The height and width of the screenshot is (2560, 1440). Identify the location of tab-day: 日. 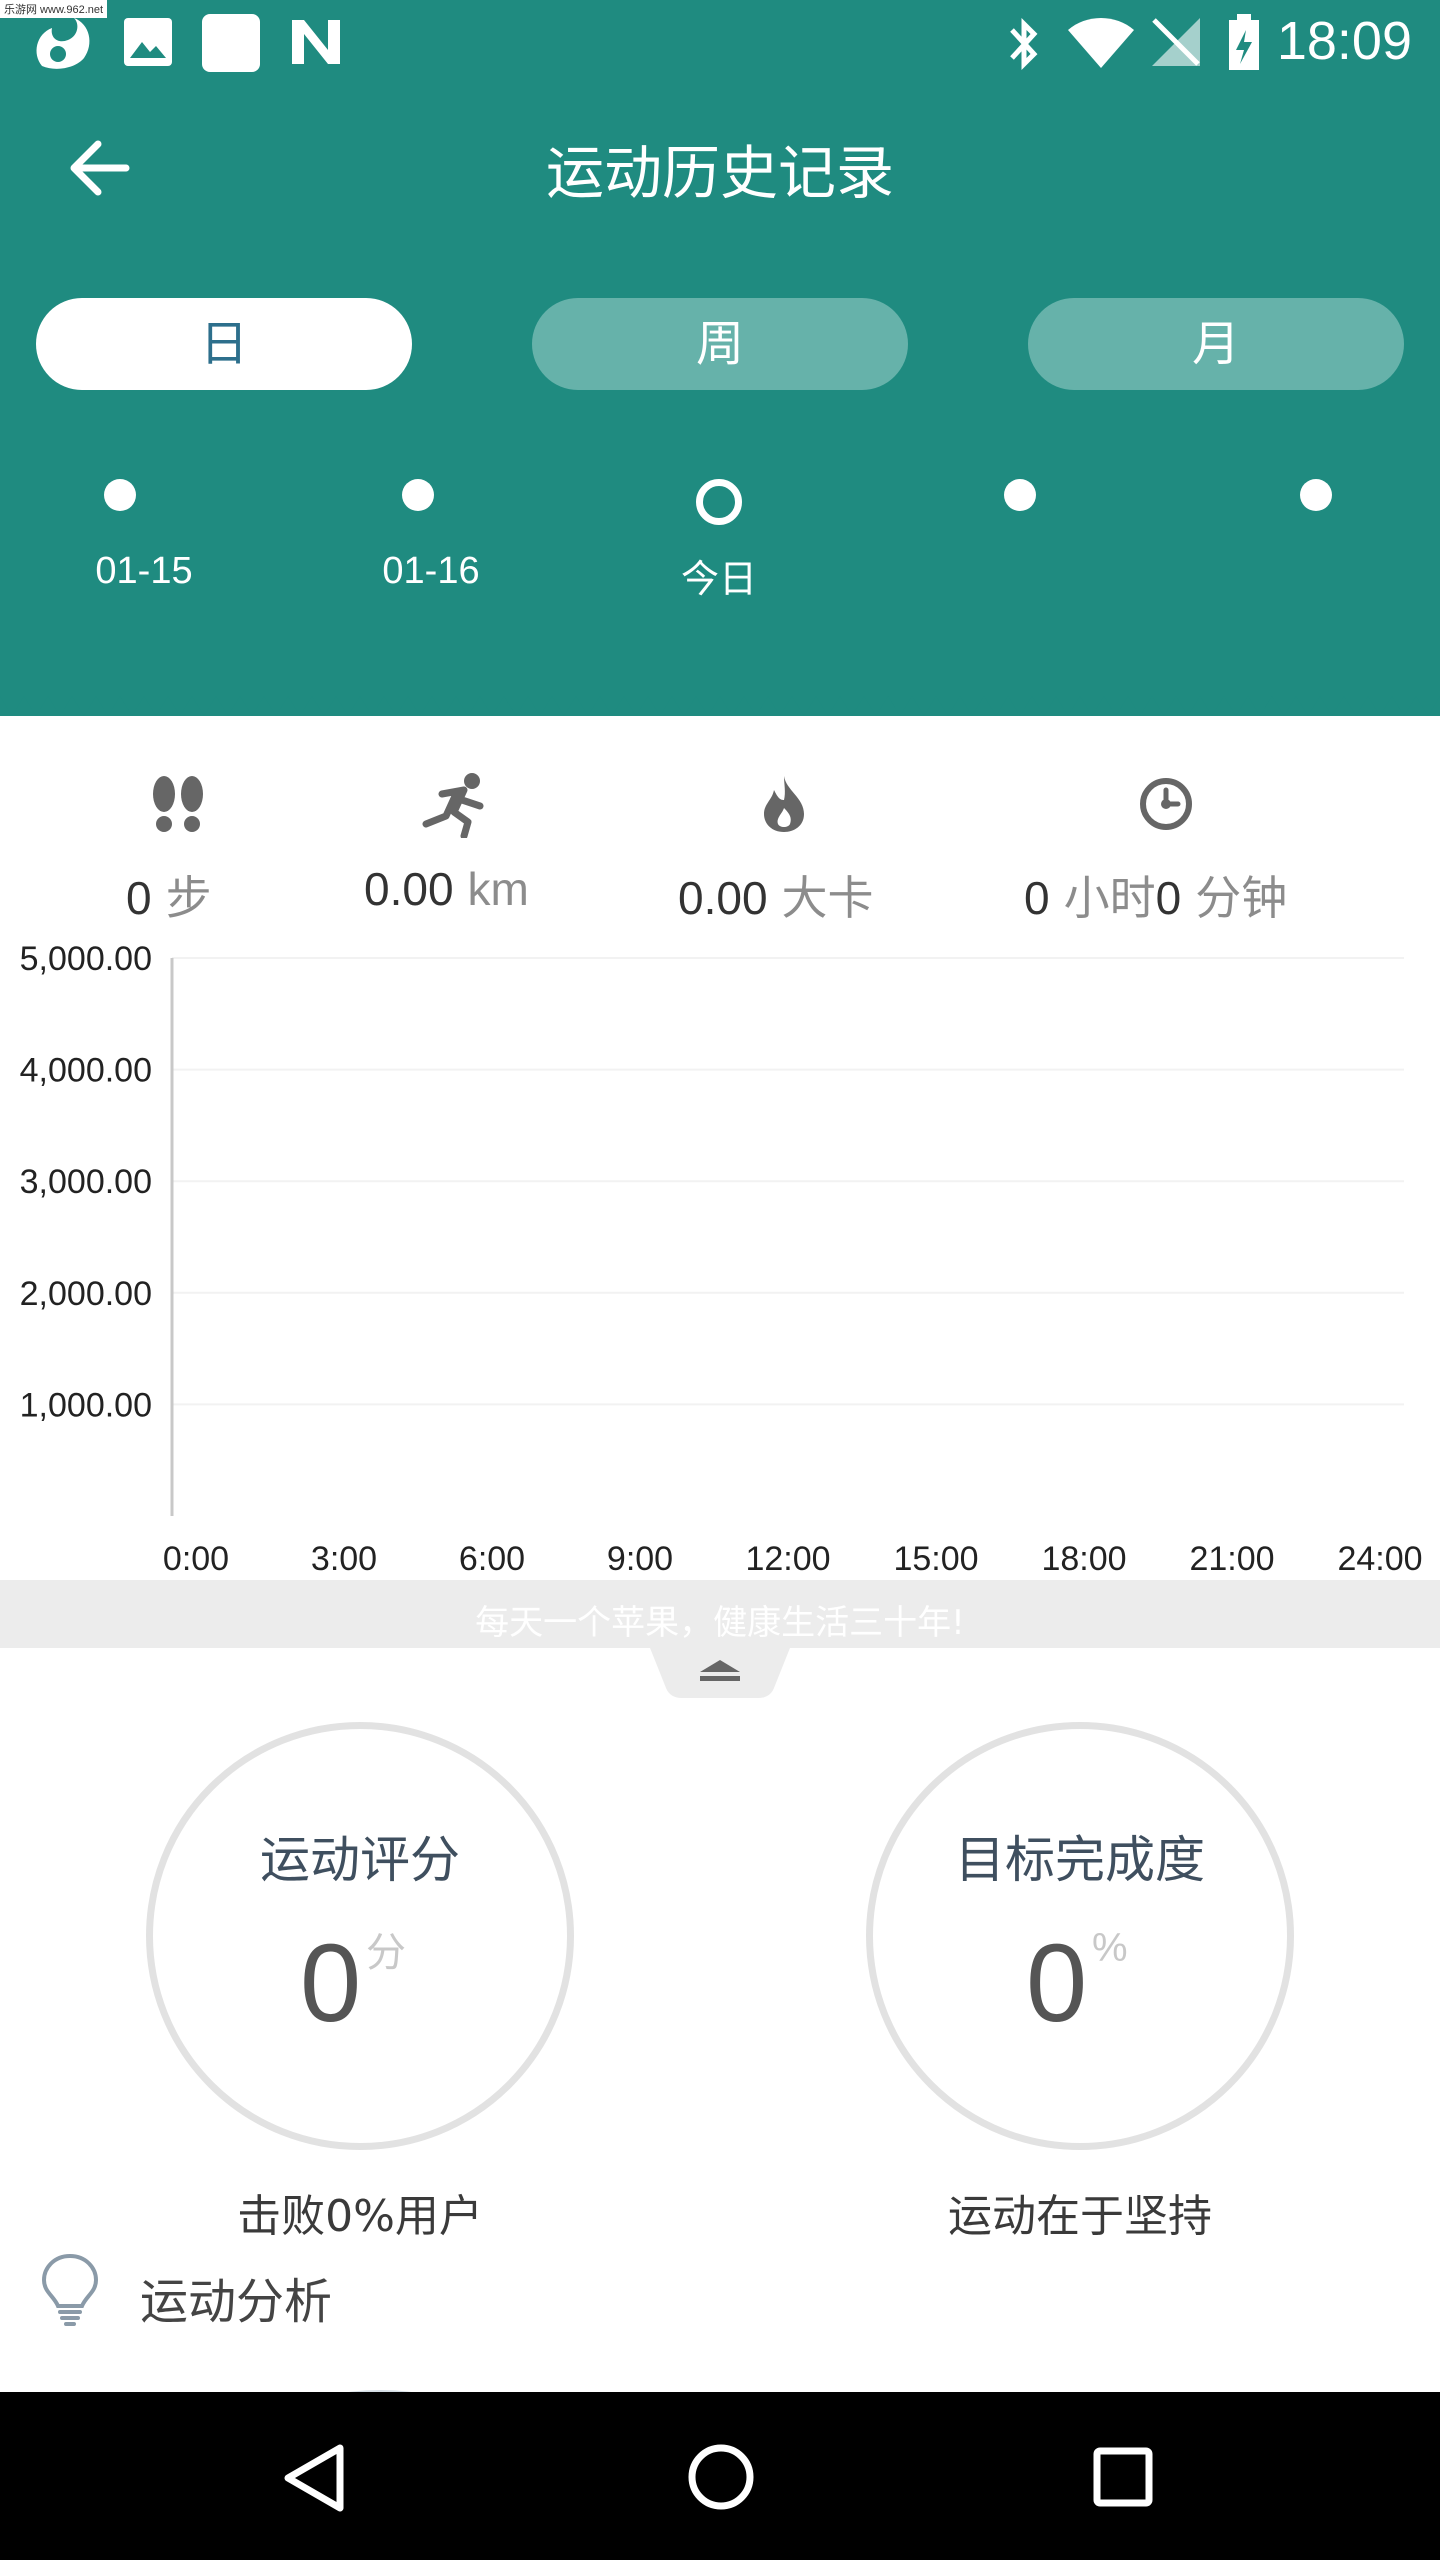
(224, 344).